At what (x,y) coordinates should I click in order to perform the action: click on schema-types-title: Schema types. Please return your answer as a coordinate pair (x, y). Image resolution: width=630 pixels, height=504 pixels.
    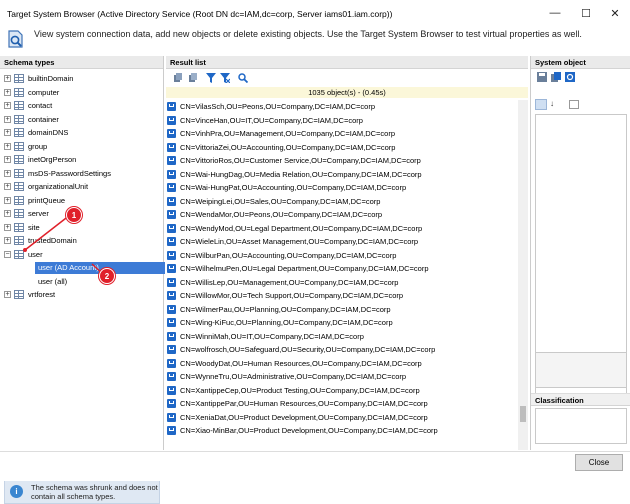
    Looking at the image, I should click on (81, 62).